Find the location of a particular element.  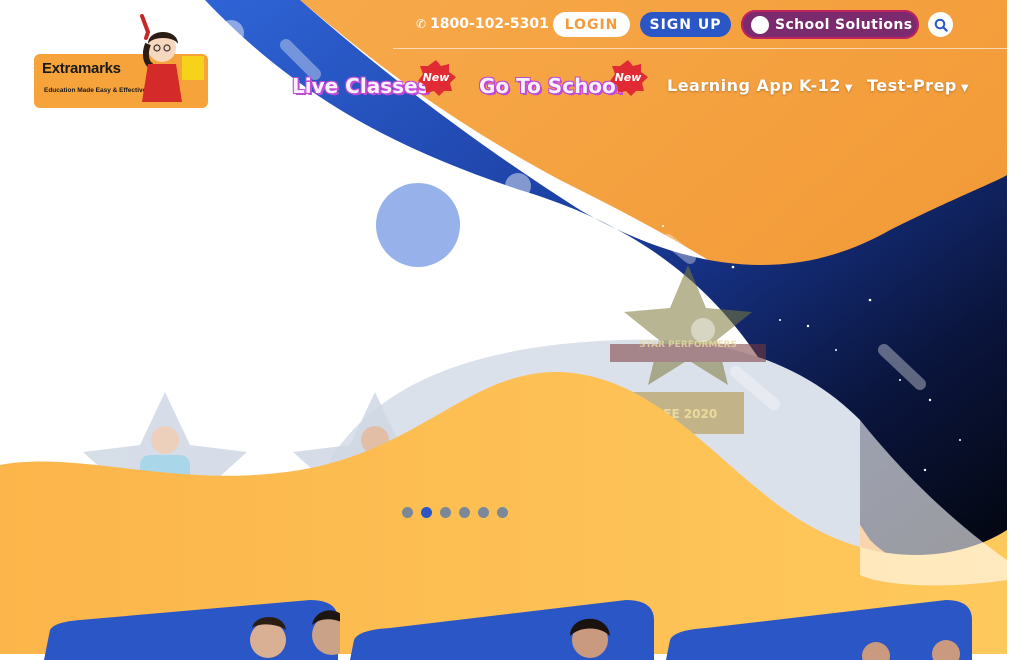

nav-k12: K-12 ▼ is located at coordinates (826, 85).